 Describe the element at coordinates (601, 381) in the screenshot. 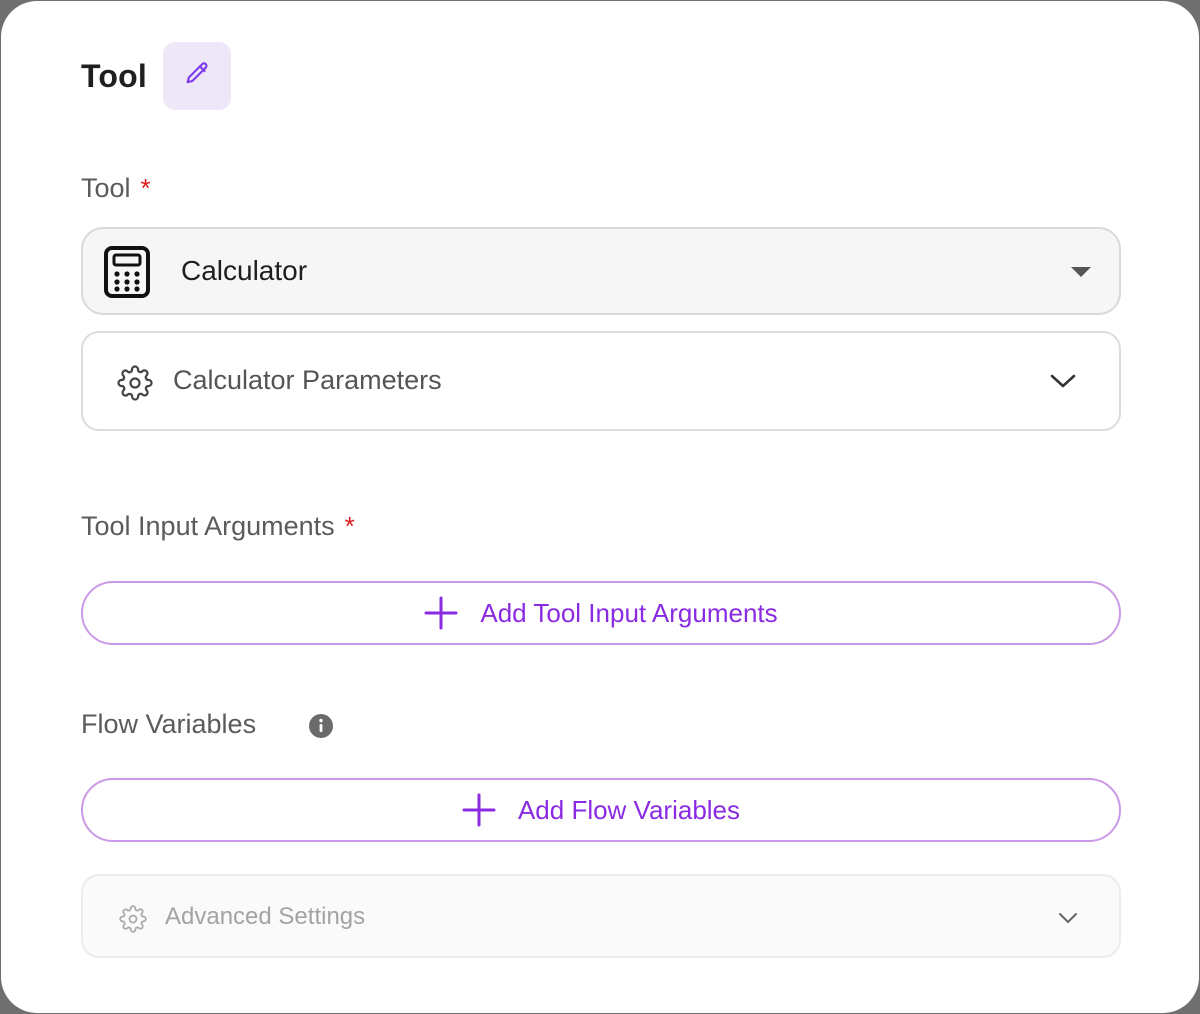

I see `calculator-parameters-accordion: Calculator Parameters` at that location.